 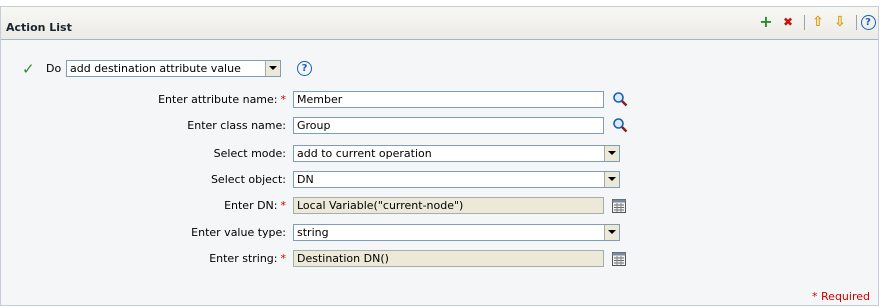 I want to click on mode-label: Select mode:, so click(x=250, y=154).